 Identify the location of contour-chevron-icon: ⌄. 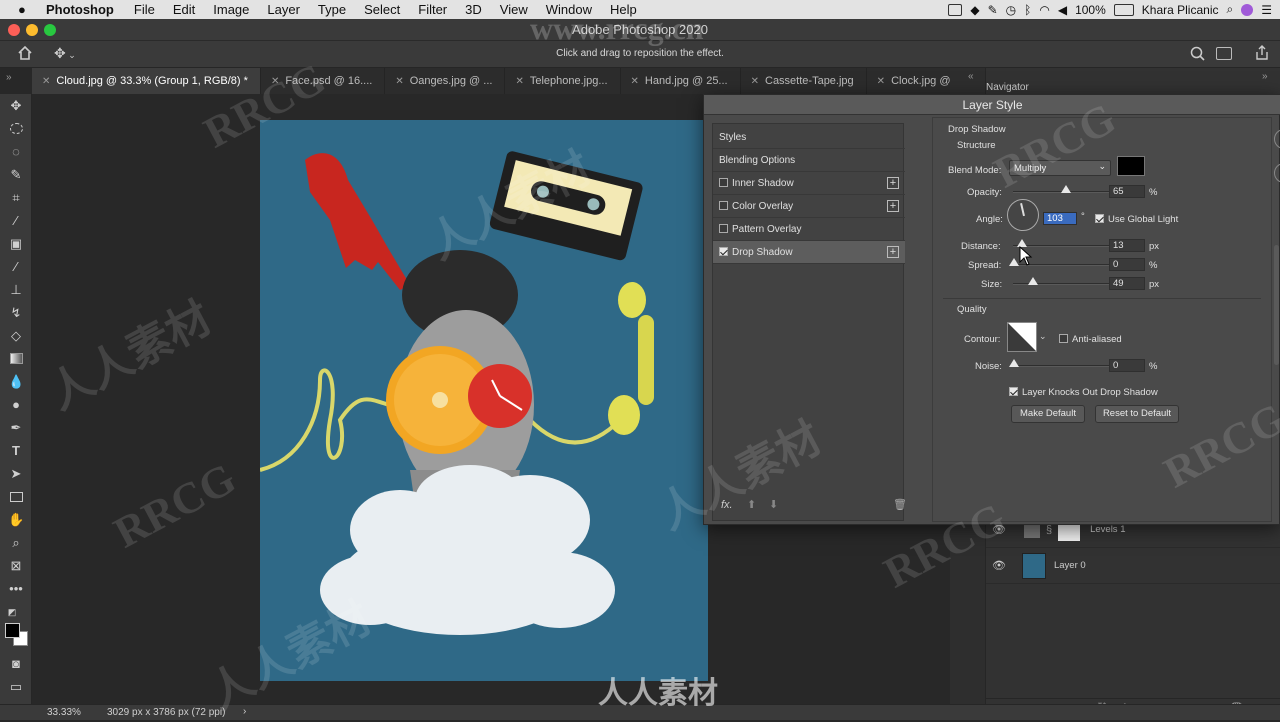
(1043, 336).